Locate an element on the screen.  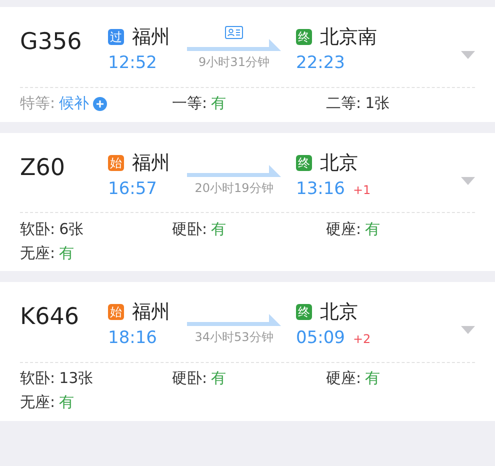
time: 22:23 is located at coordinates (320, 63).